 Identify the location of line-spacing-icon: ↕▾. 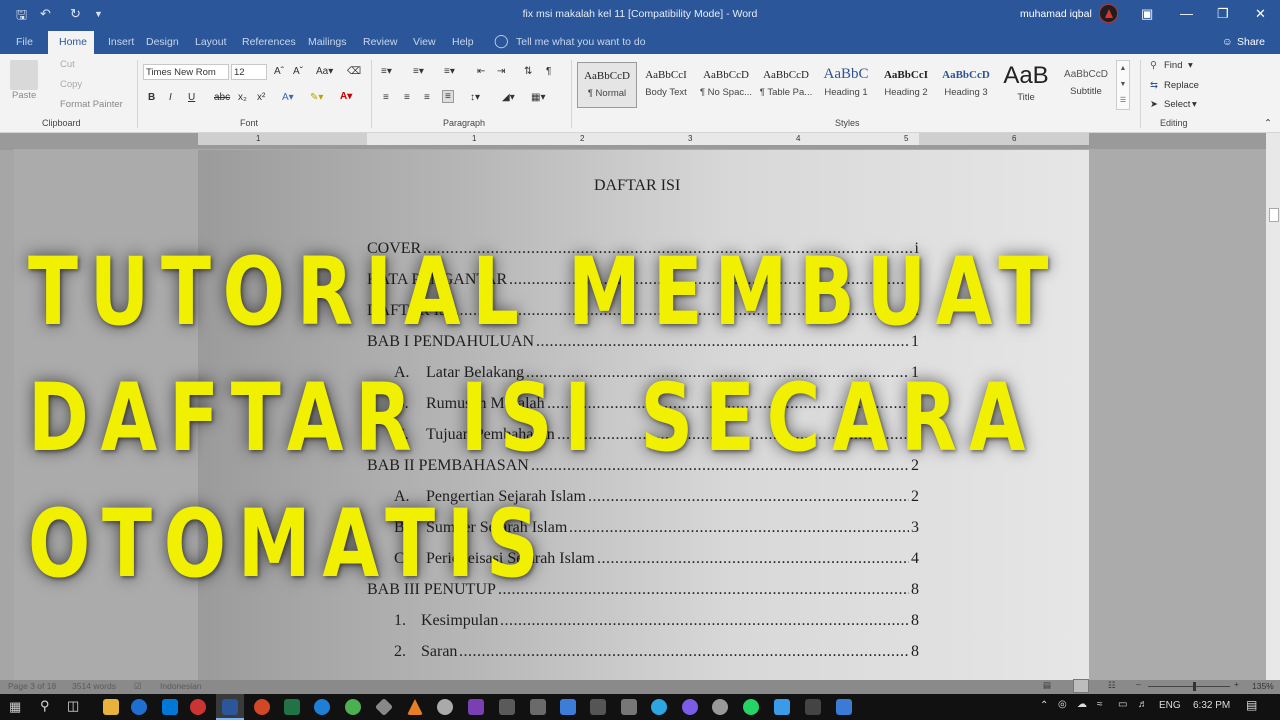
(475, 97).